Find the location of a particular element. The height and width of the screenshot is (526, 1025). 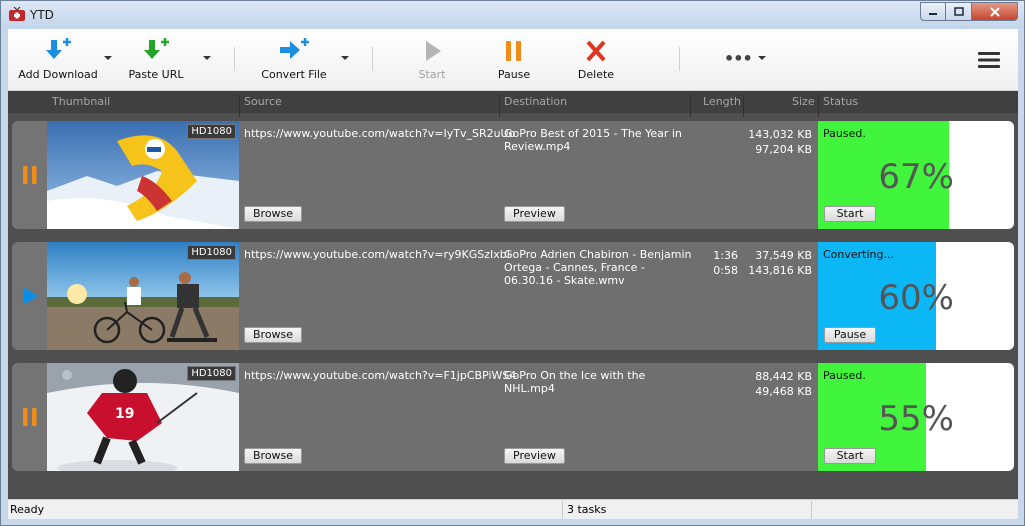

file-size: 143,032 KB 97,204 KB is located at coordinates (777, 142).